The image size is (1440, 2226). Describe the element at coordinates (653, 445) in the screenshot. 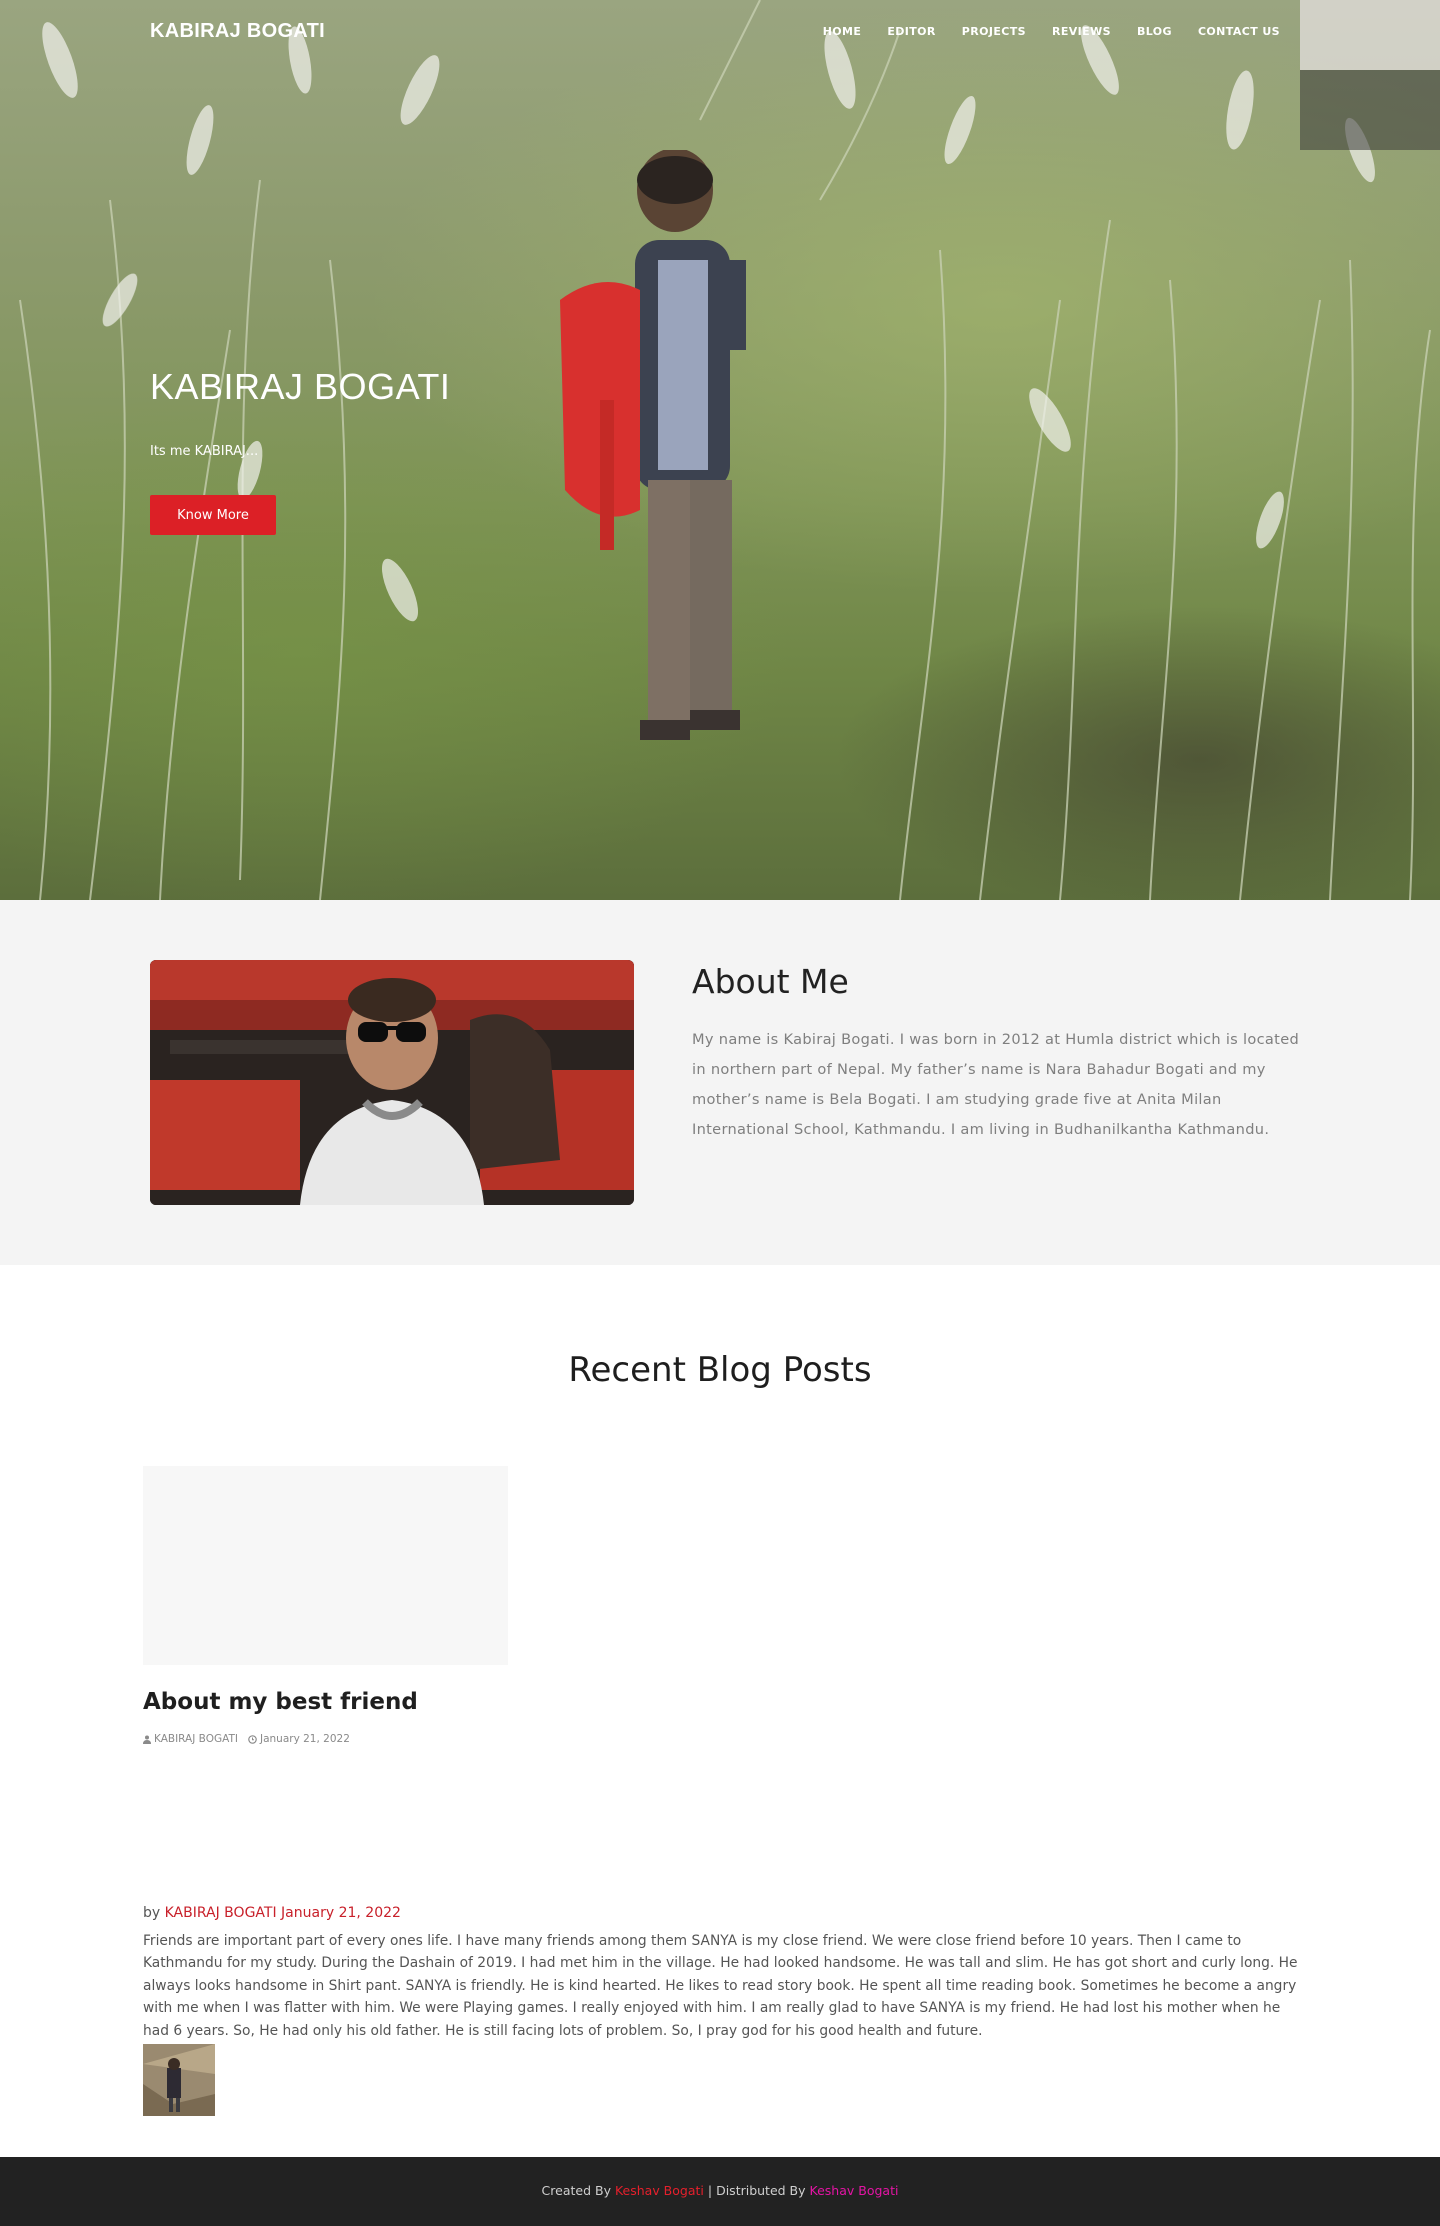

I see `hero-boy-figure` at that location.